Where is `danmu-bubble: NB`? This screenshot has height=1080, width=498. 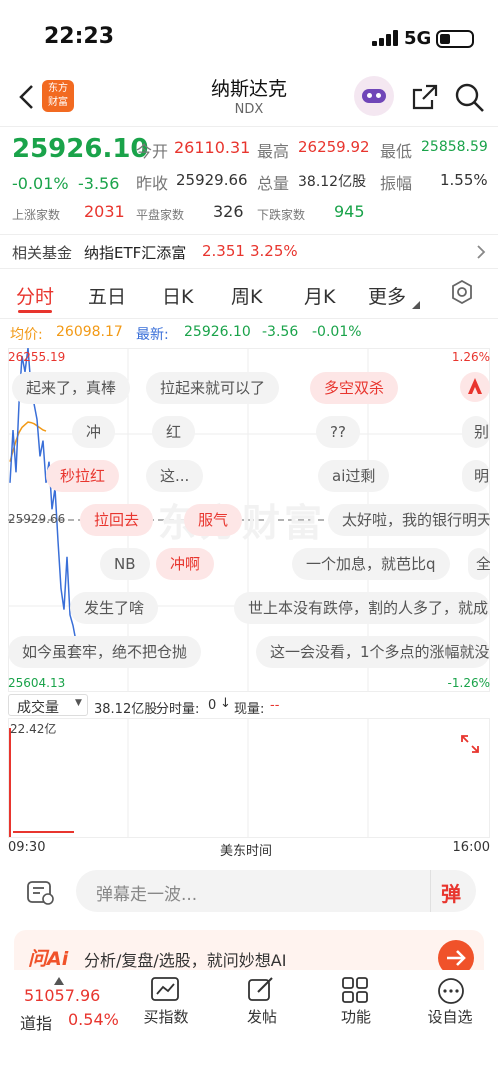 danmu-bubble: NB is located at coordinates (125, 564).